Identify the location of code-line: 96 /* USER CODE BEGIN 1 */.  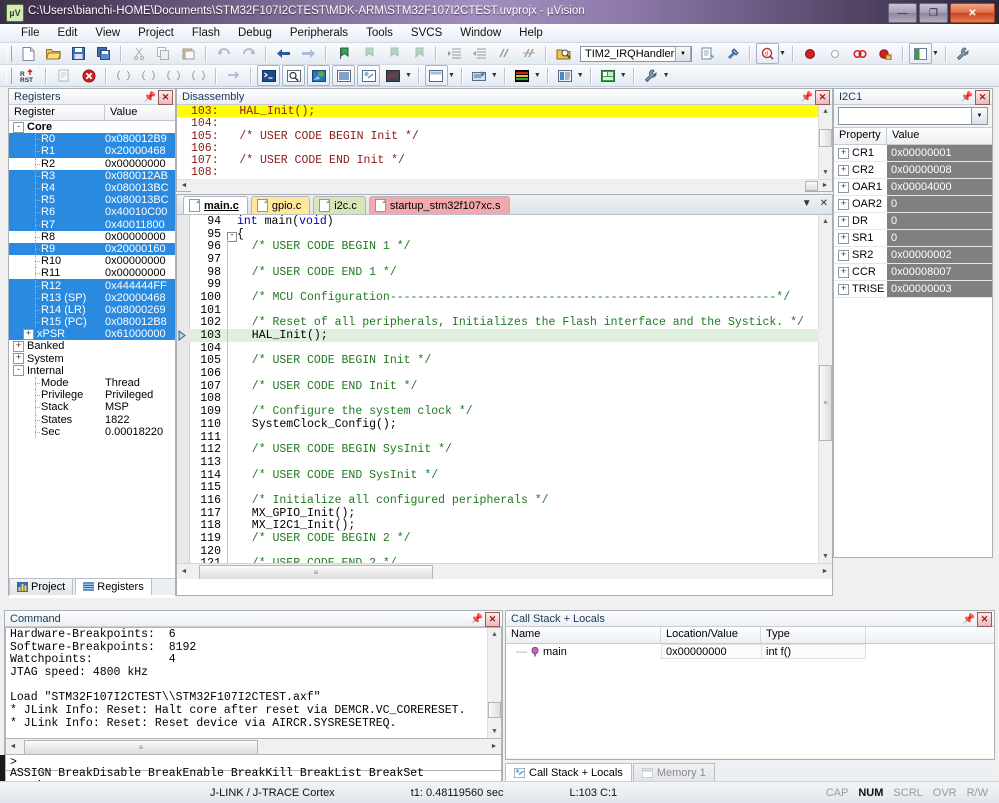
(504, 246).